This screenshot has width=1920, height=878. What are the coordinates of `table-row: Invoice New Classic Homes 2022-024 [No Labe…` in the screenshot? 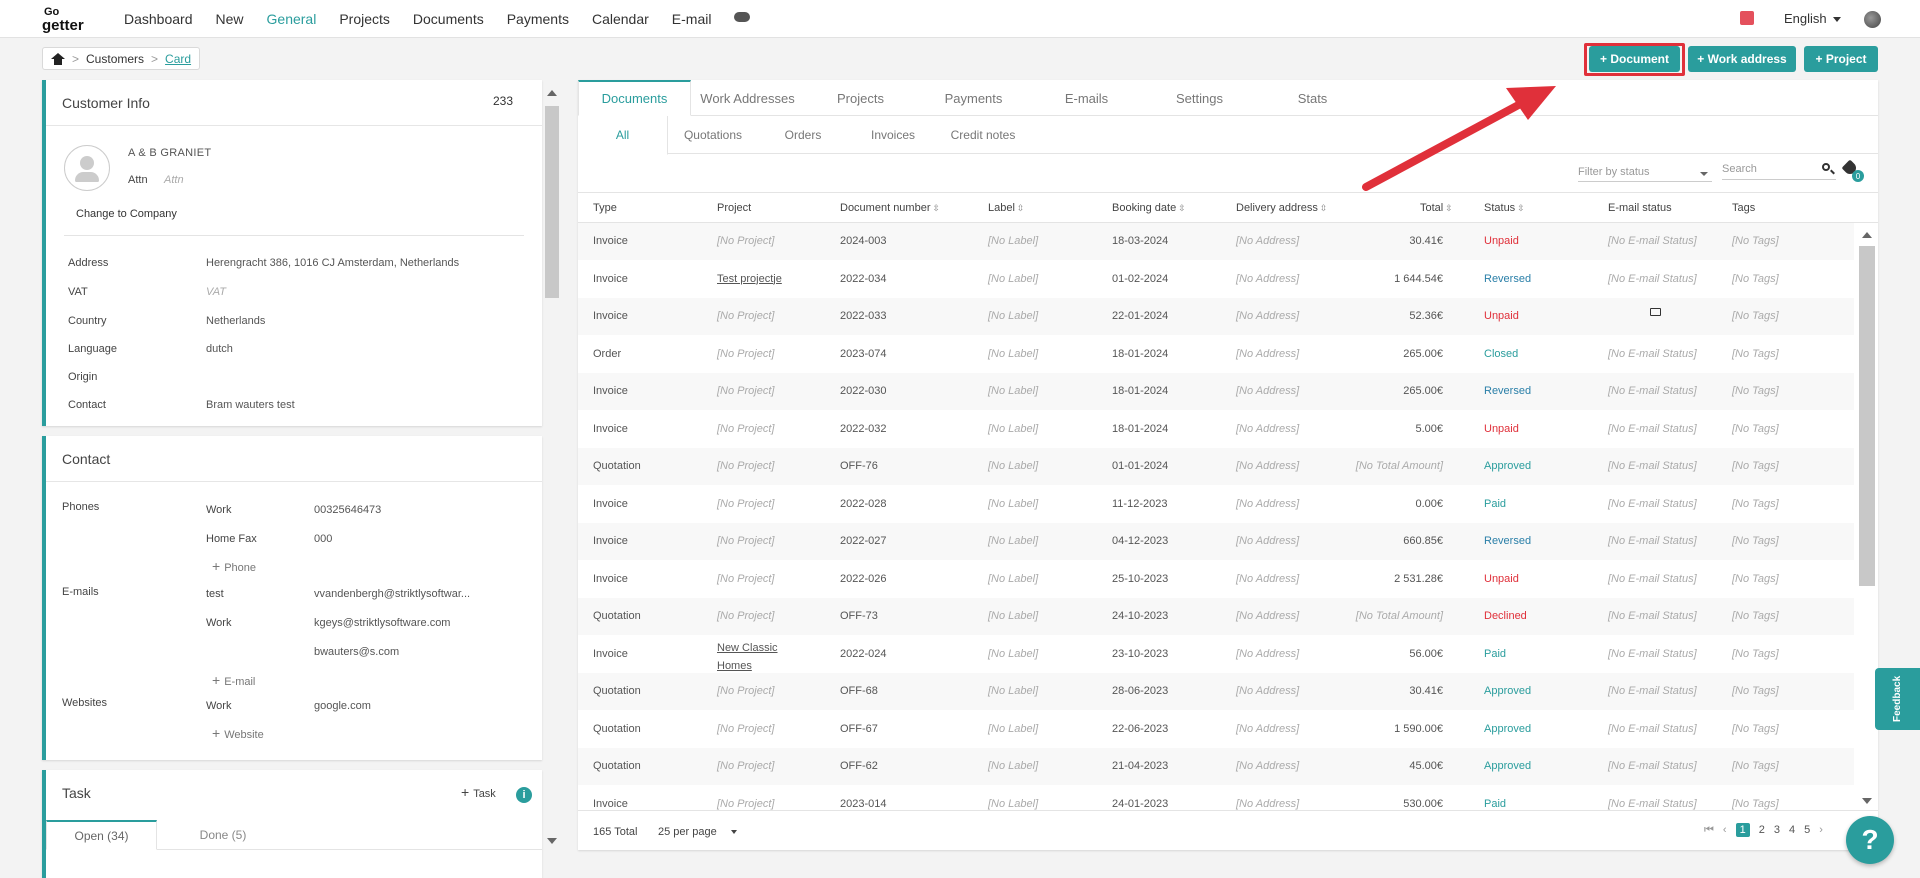 It's located at (1216, 655).